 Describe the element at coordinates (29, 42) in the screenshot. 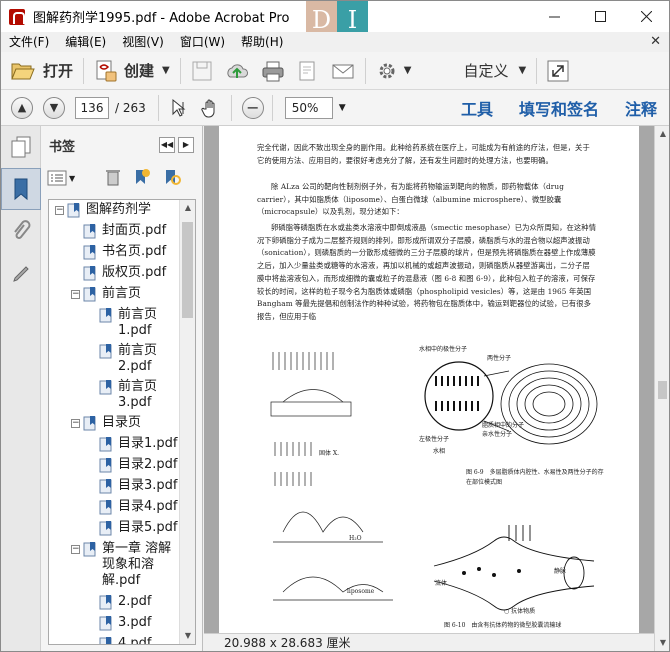

I see `menu-file: 文件(F)` at that location.